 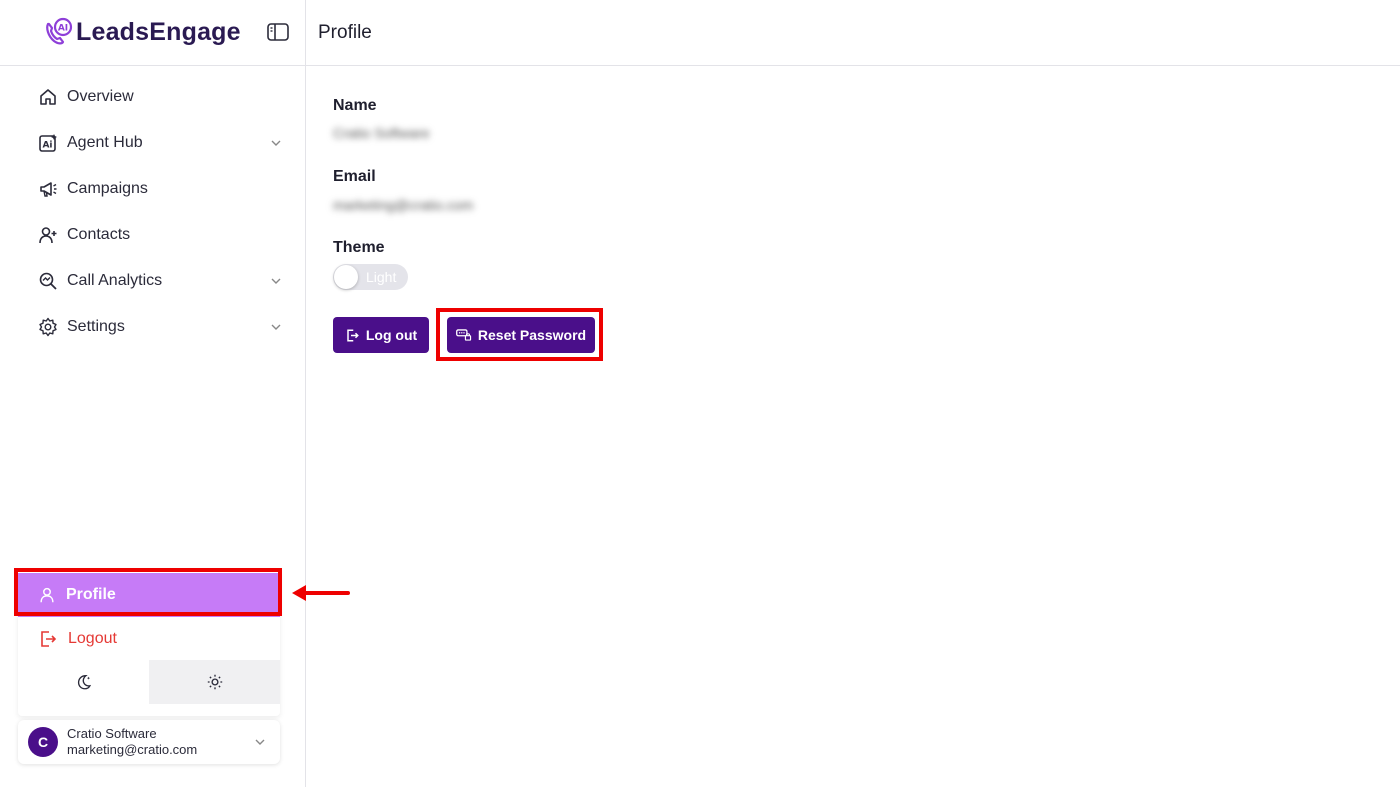 I want to click on sidebar-item-label: Agent Hub, so click(x=105, y=142).